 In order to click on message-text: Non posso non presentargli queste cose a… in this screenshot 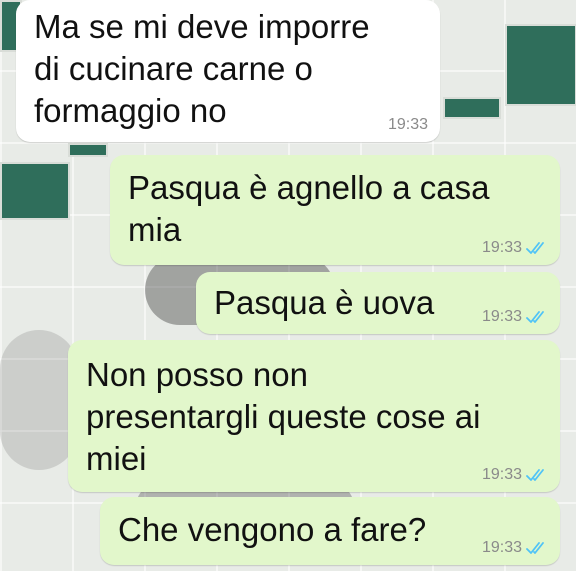, I will do `click(283, 416)`.